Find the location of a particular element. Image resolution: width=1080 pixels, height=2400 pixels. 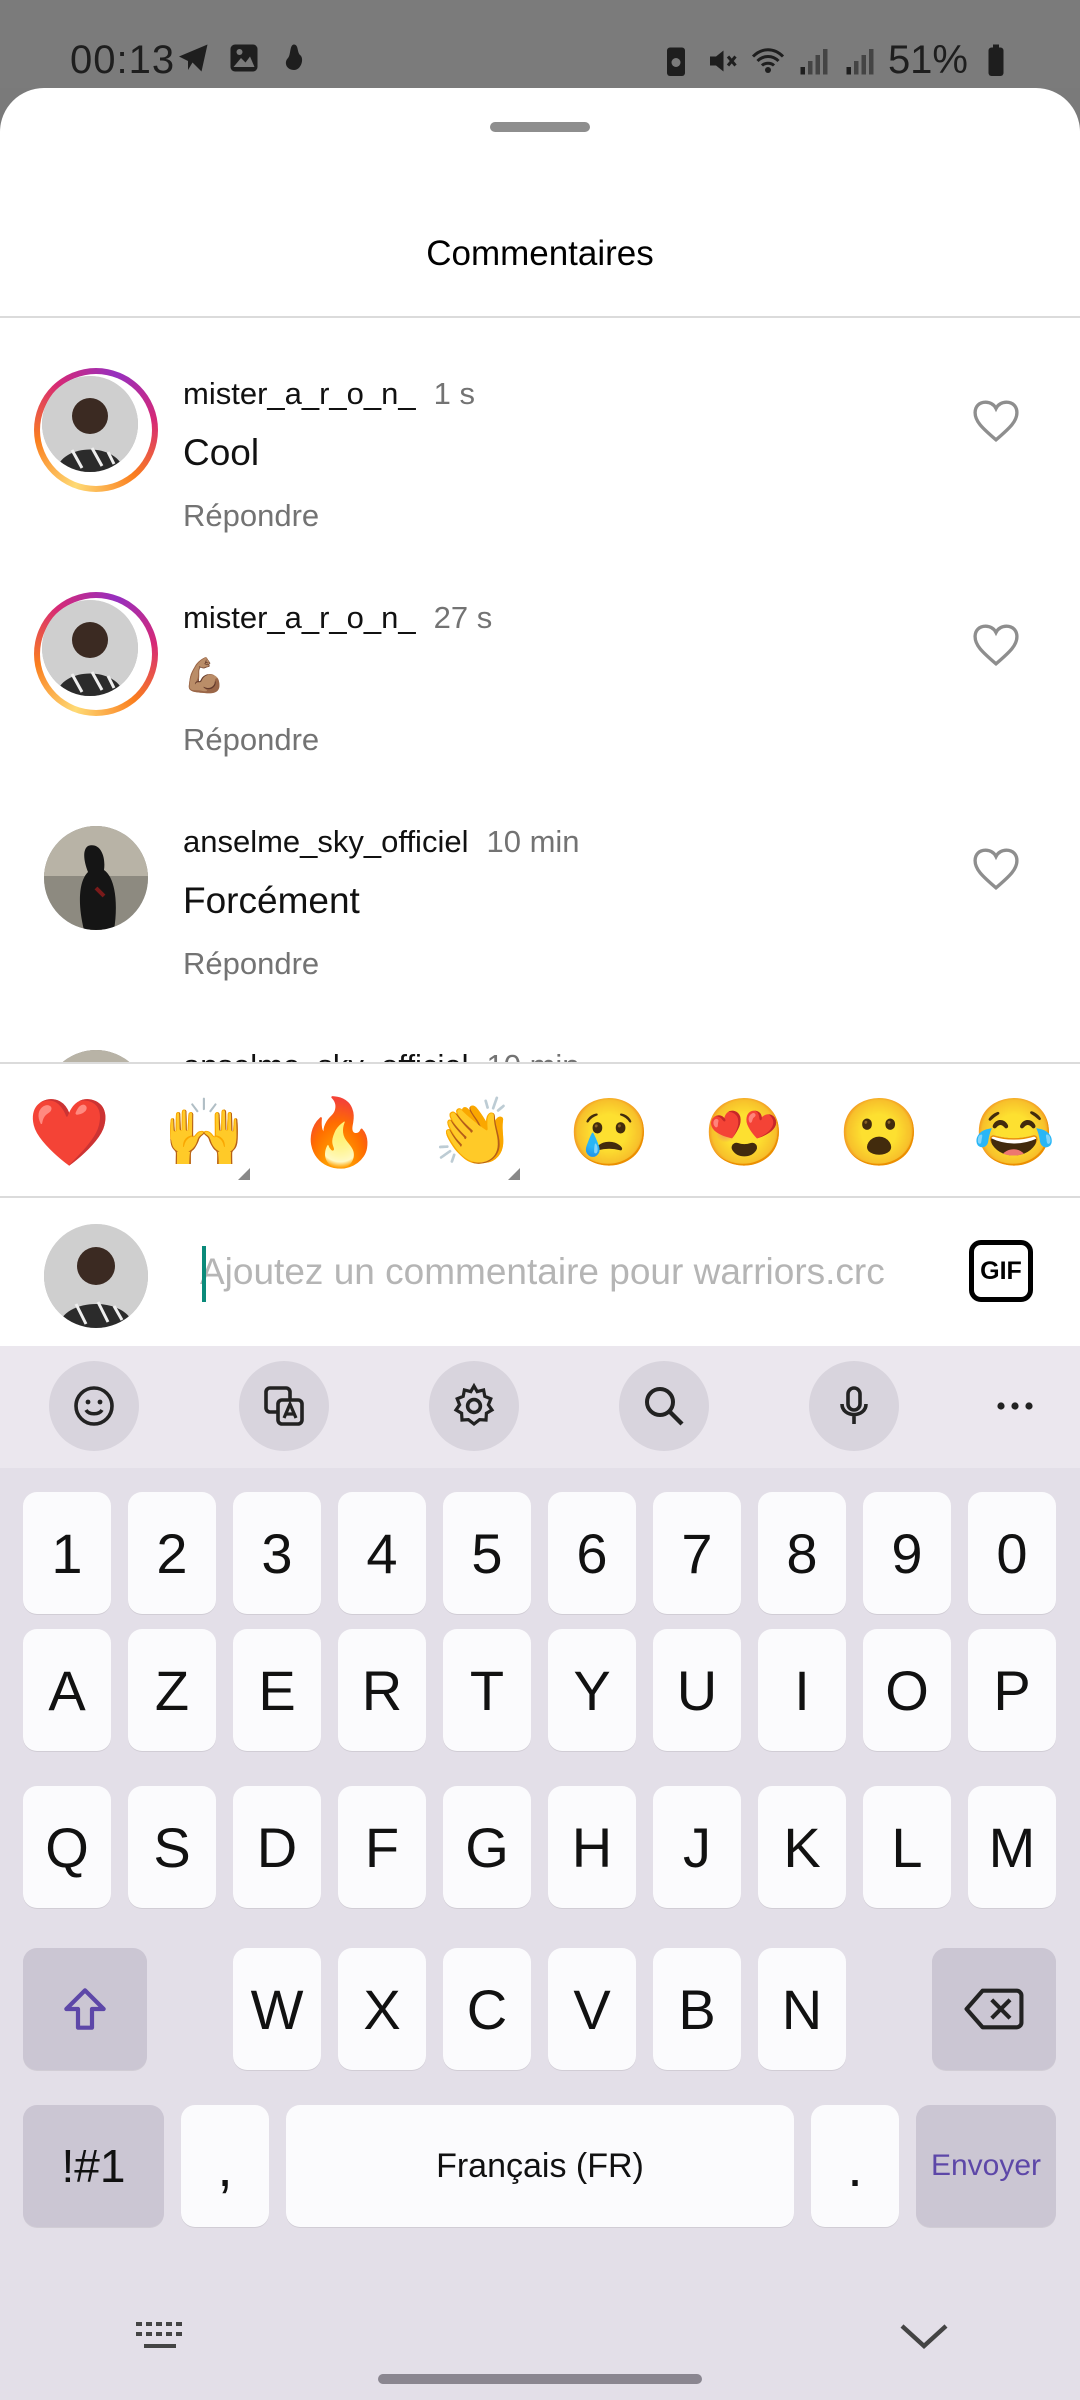

backspace-key is located at coordinates (994, 2009).